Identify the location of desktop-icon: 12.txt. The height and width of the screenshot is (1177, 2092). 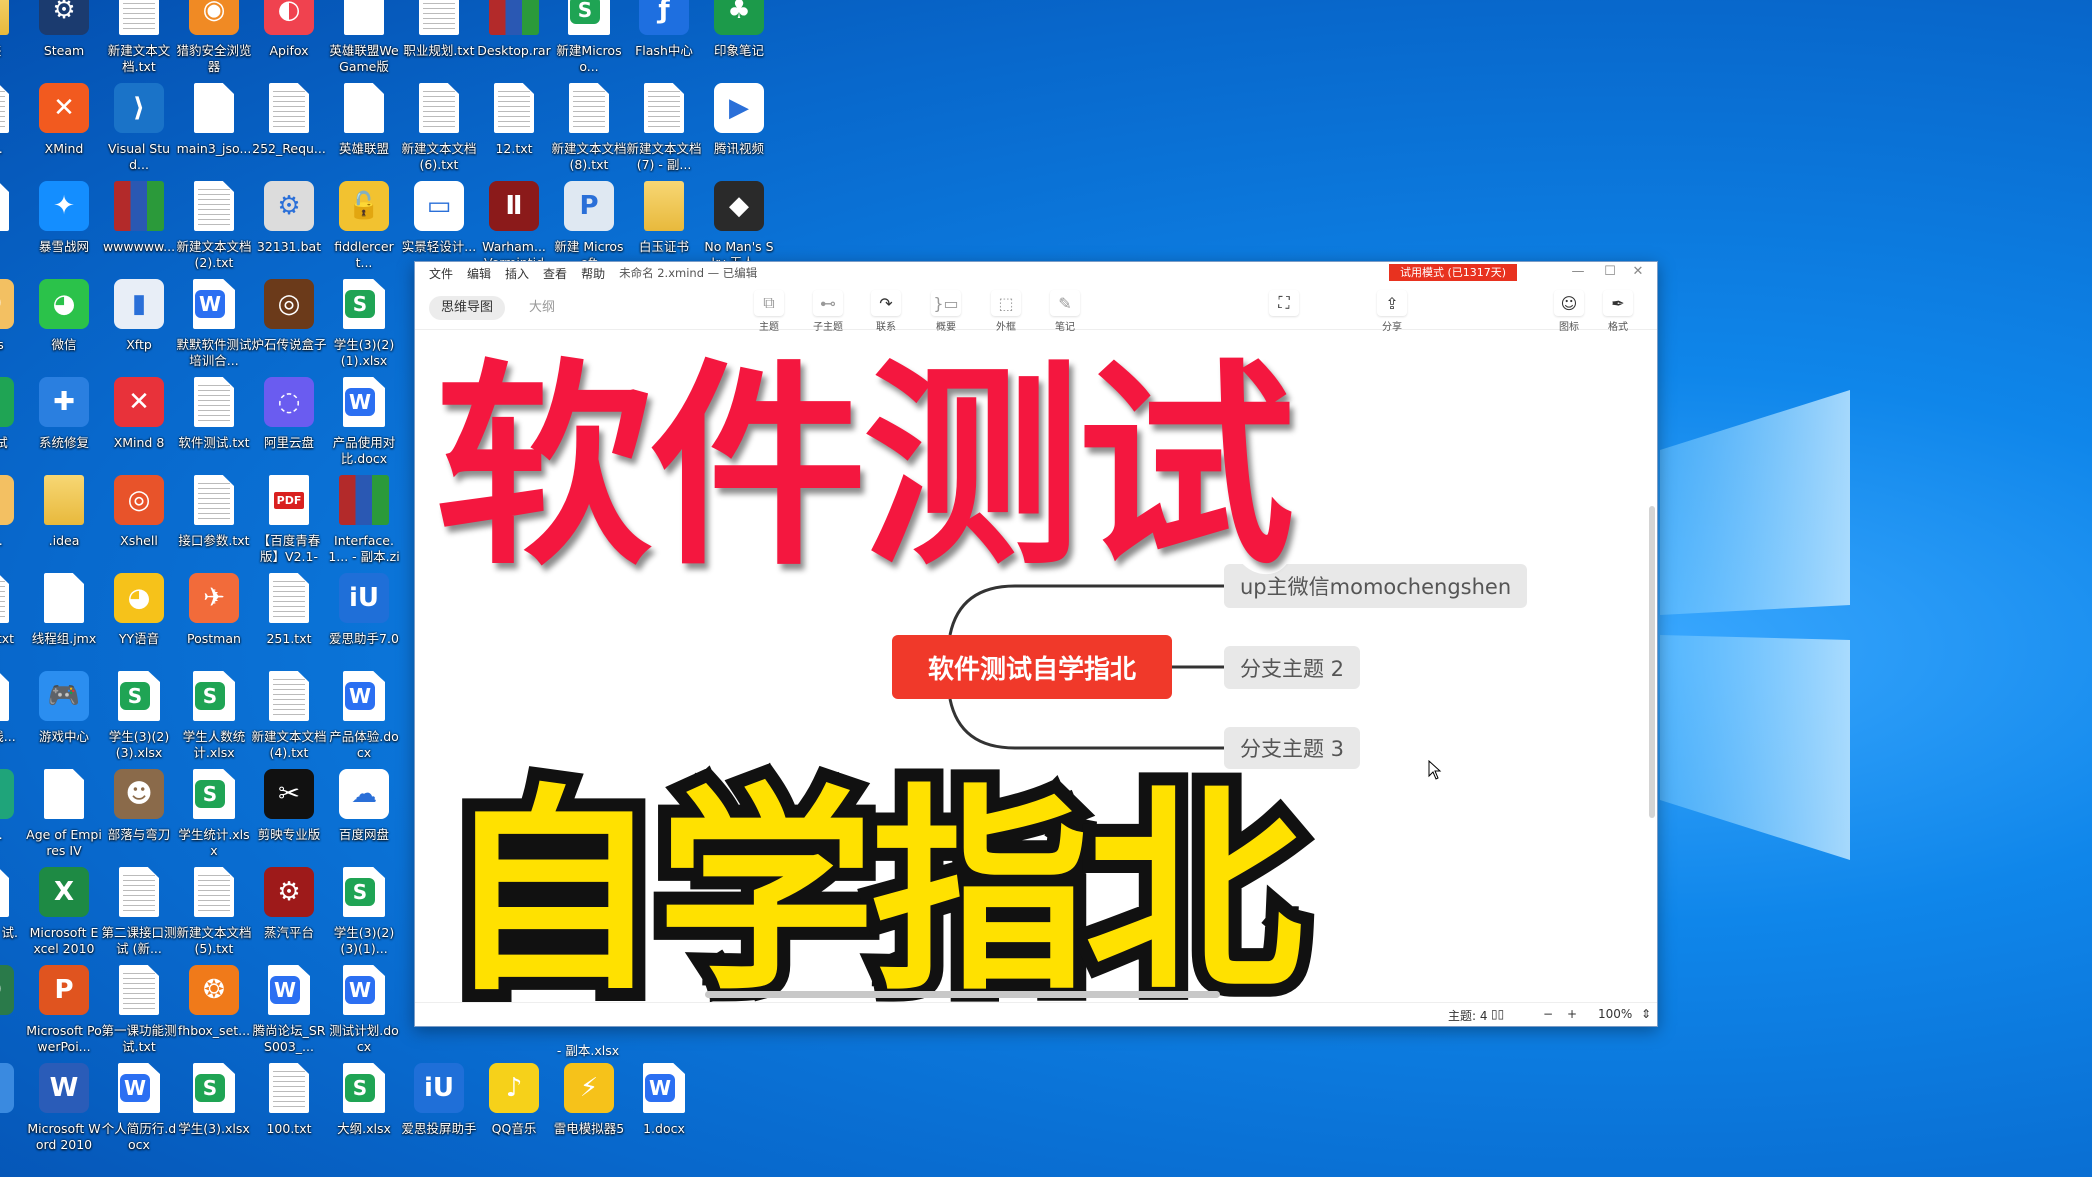
(514, 120).